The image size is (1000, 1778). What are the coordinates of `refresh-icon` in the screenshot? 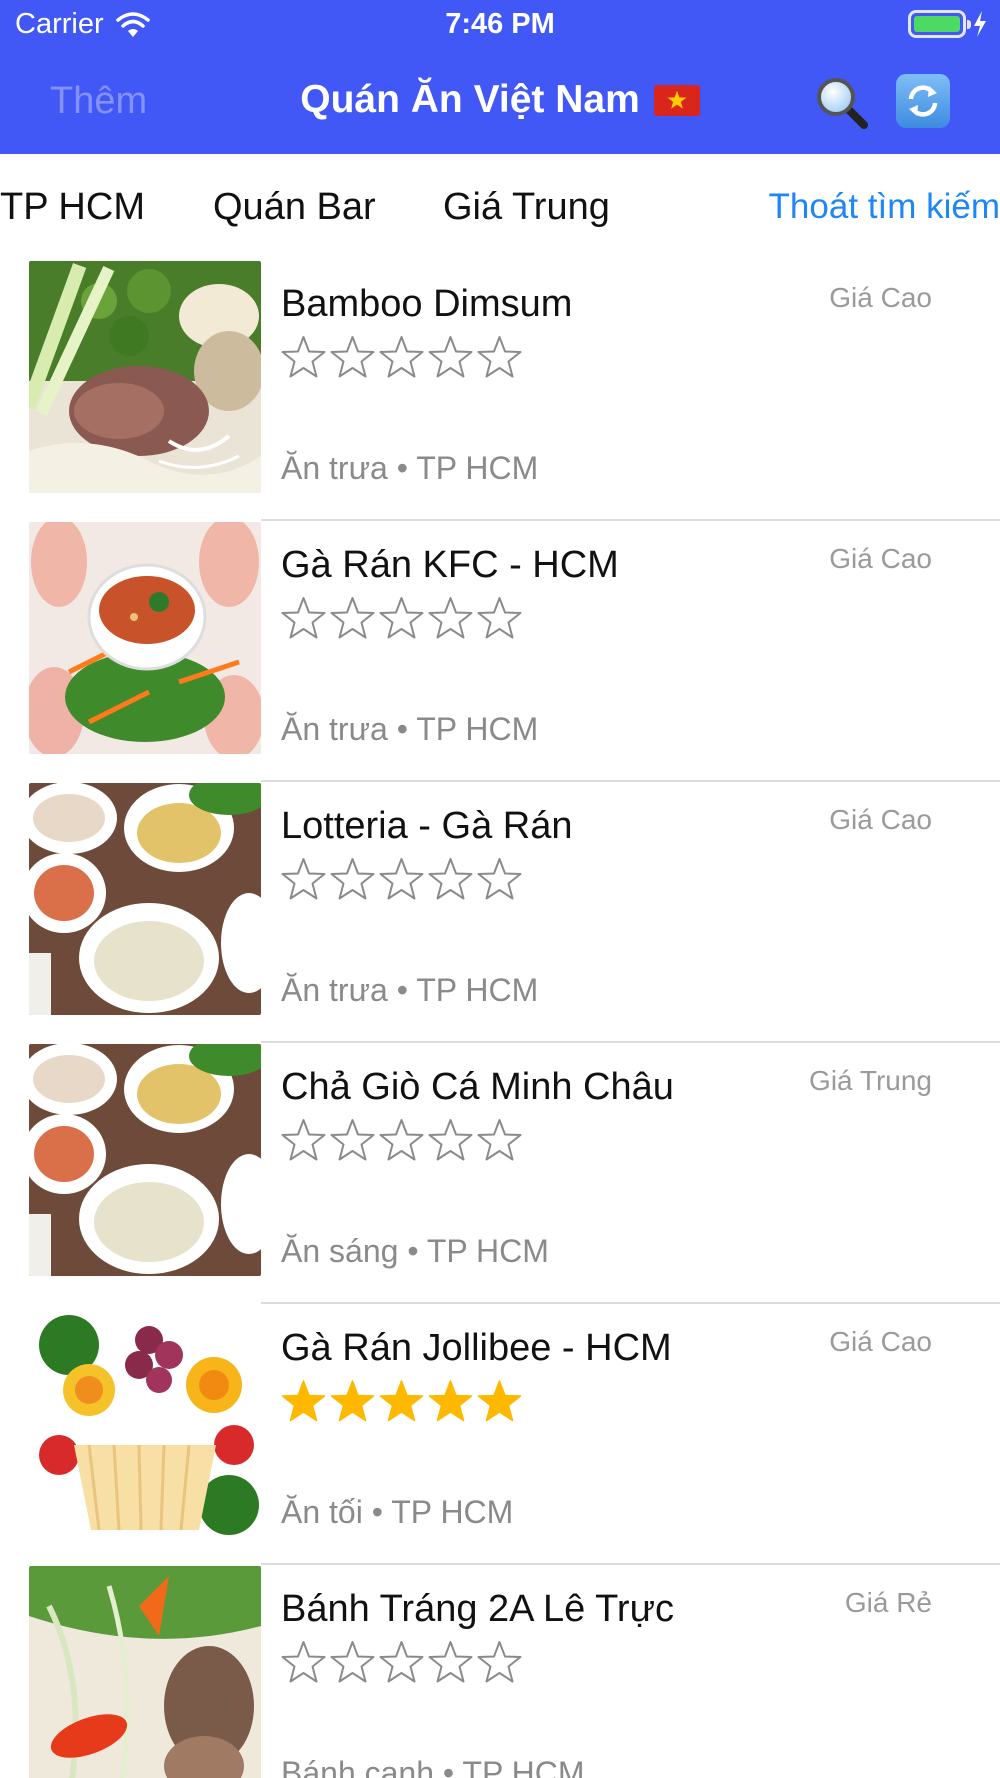 It's located at (923, 101).